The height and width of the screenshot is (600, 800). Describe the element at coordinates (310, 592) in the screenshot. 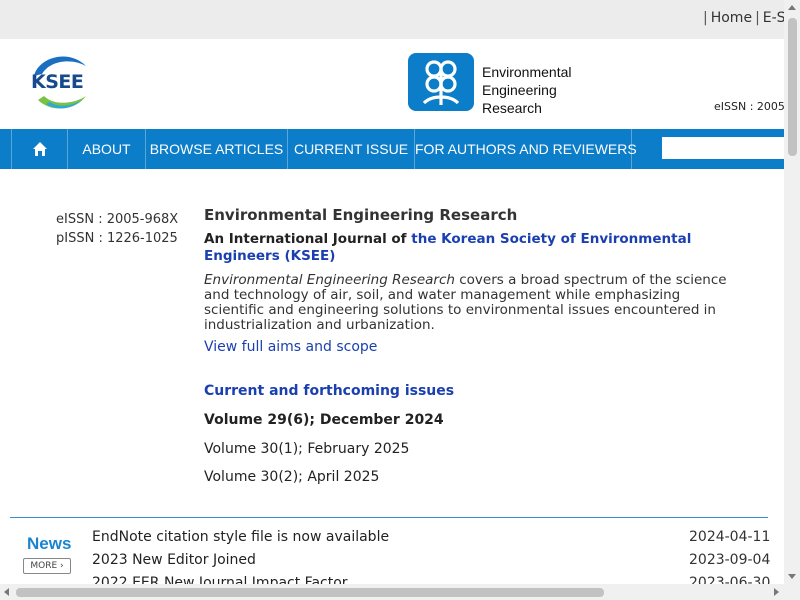

I see `horizontal-scroll-thumb` at that location.